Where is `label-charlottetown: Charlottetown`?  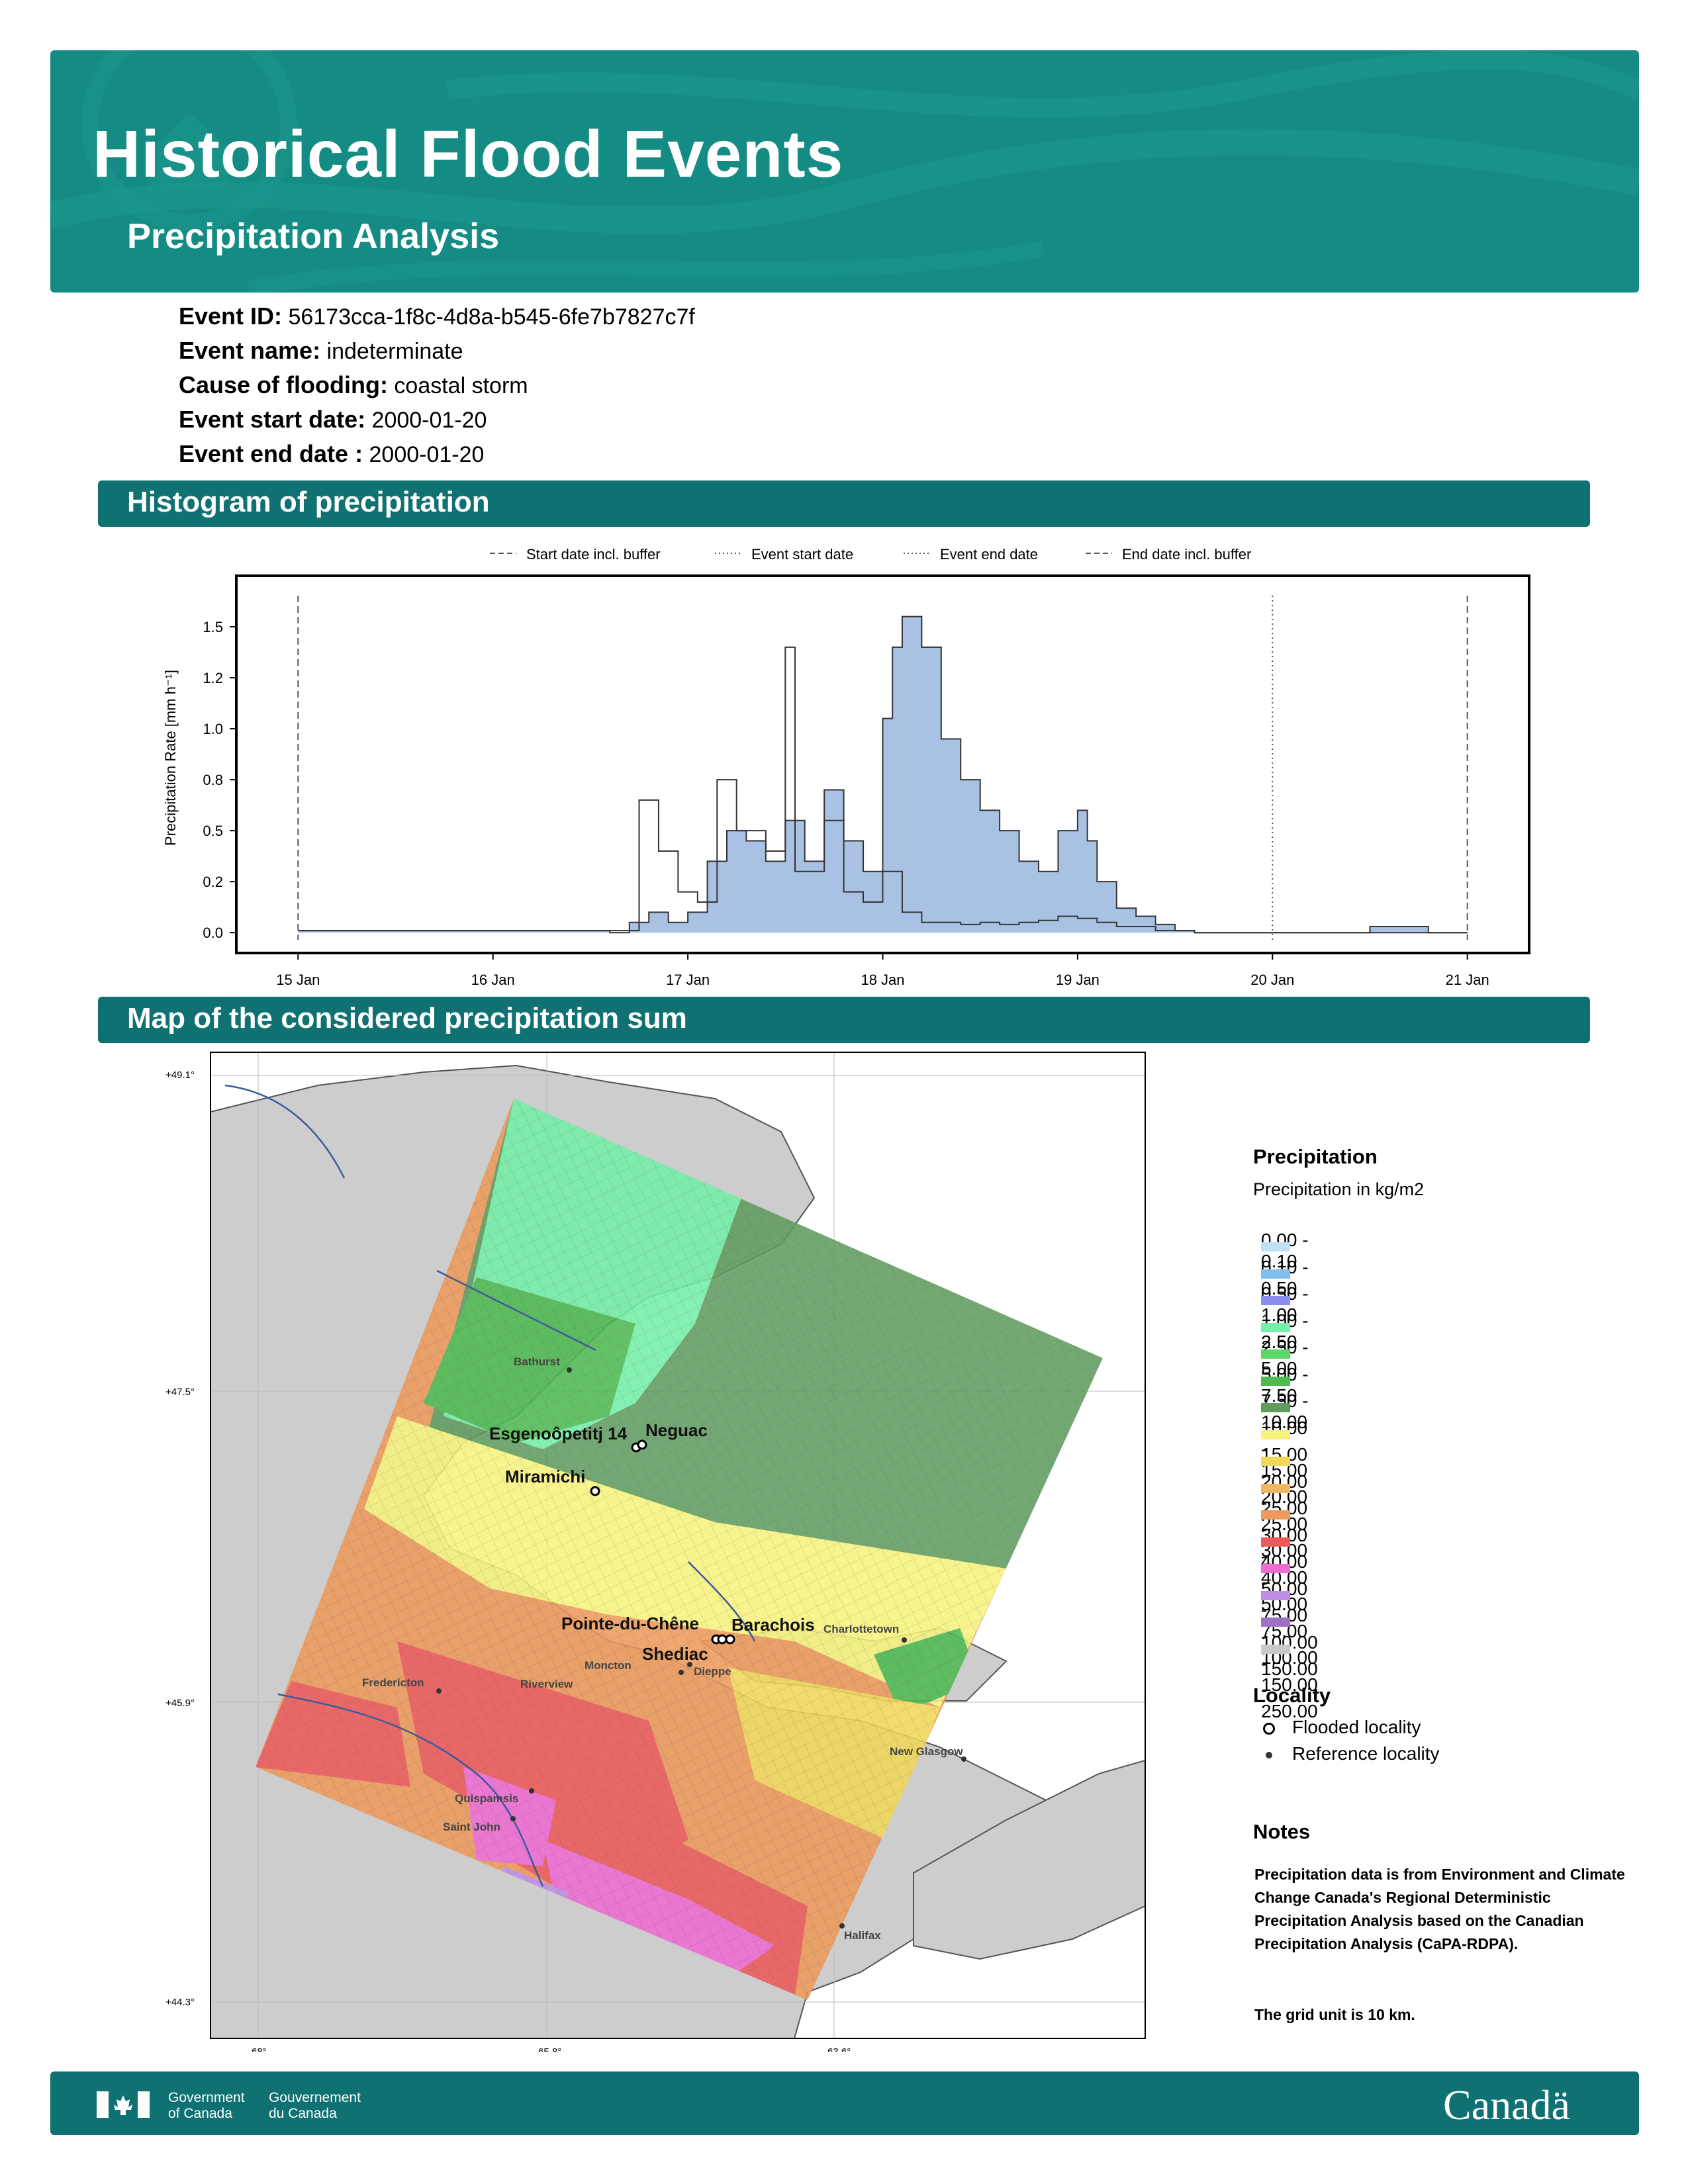
label-charlottetown: Charlottetown is located at coordinates (861, 1629).